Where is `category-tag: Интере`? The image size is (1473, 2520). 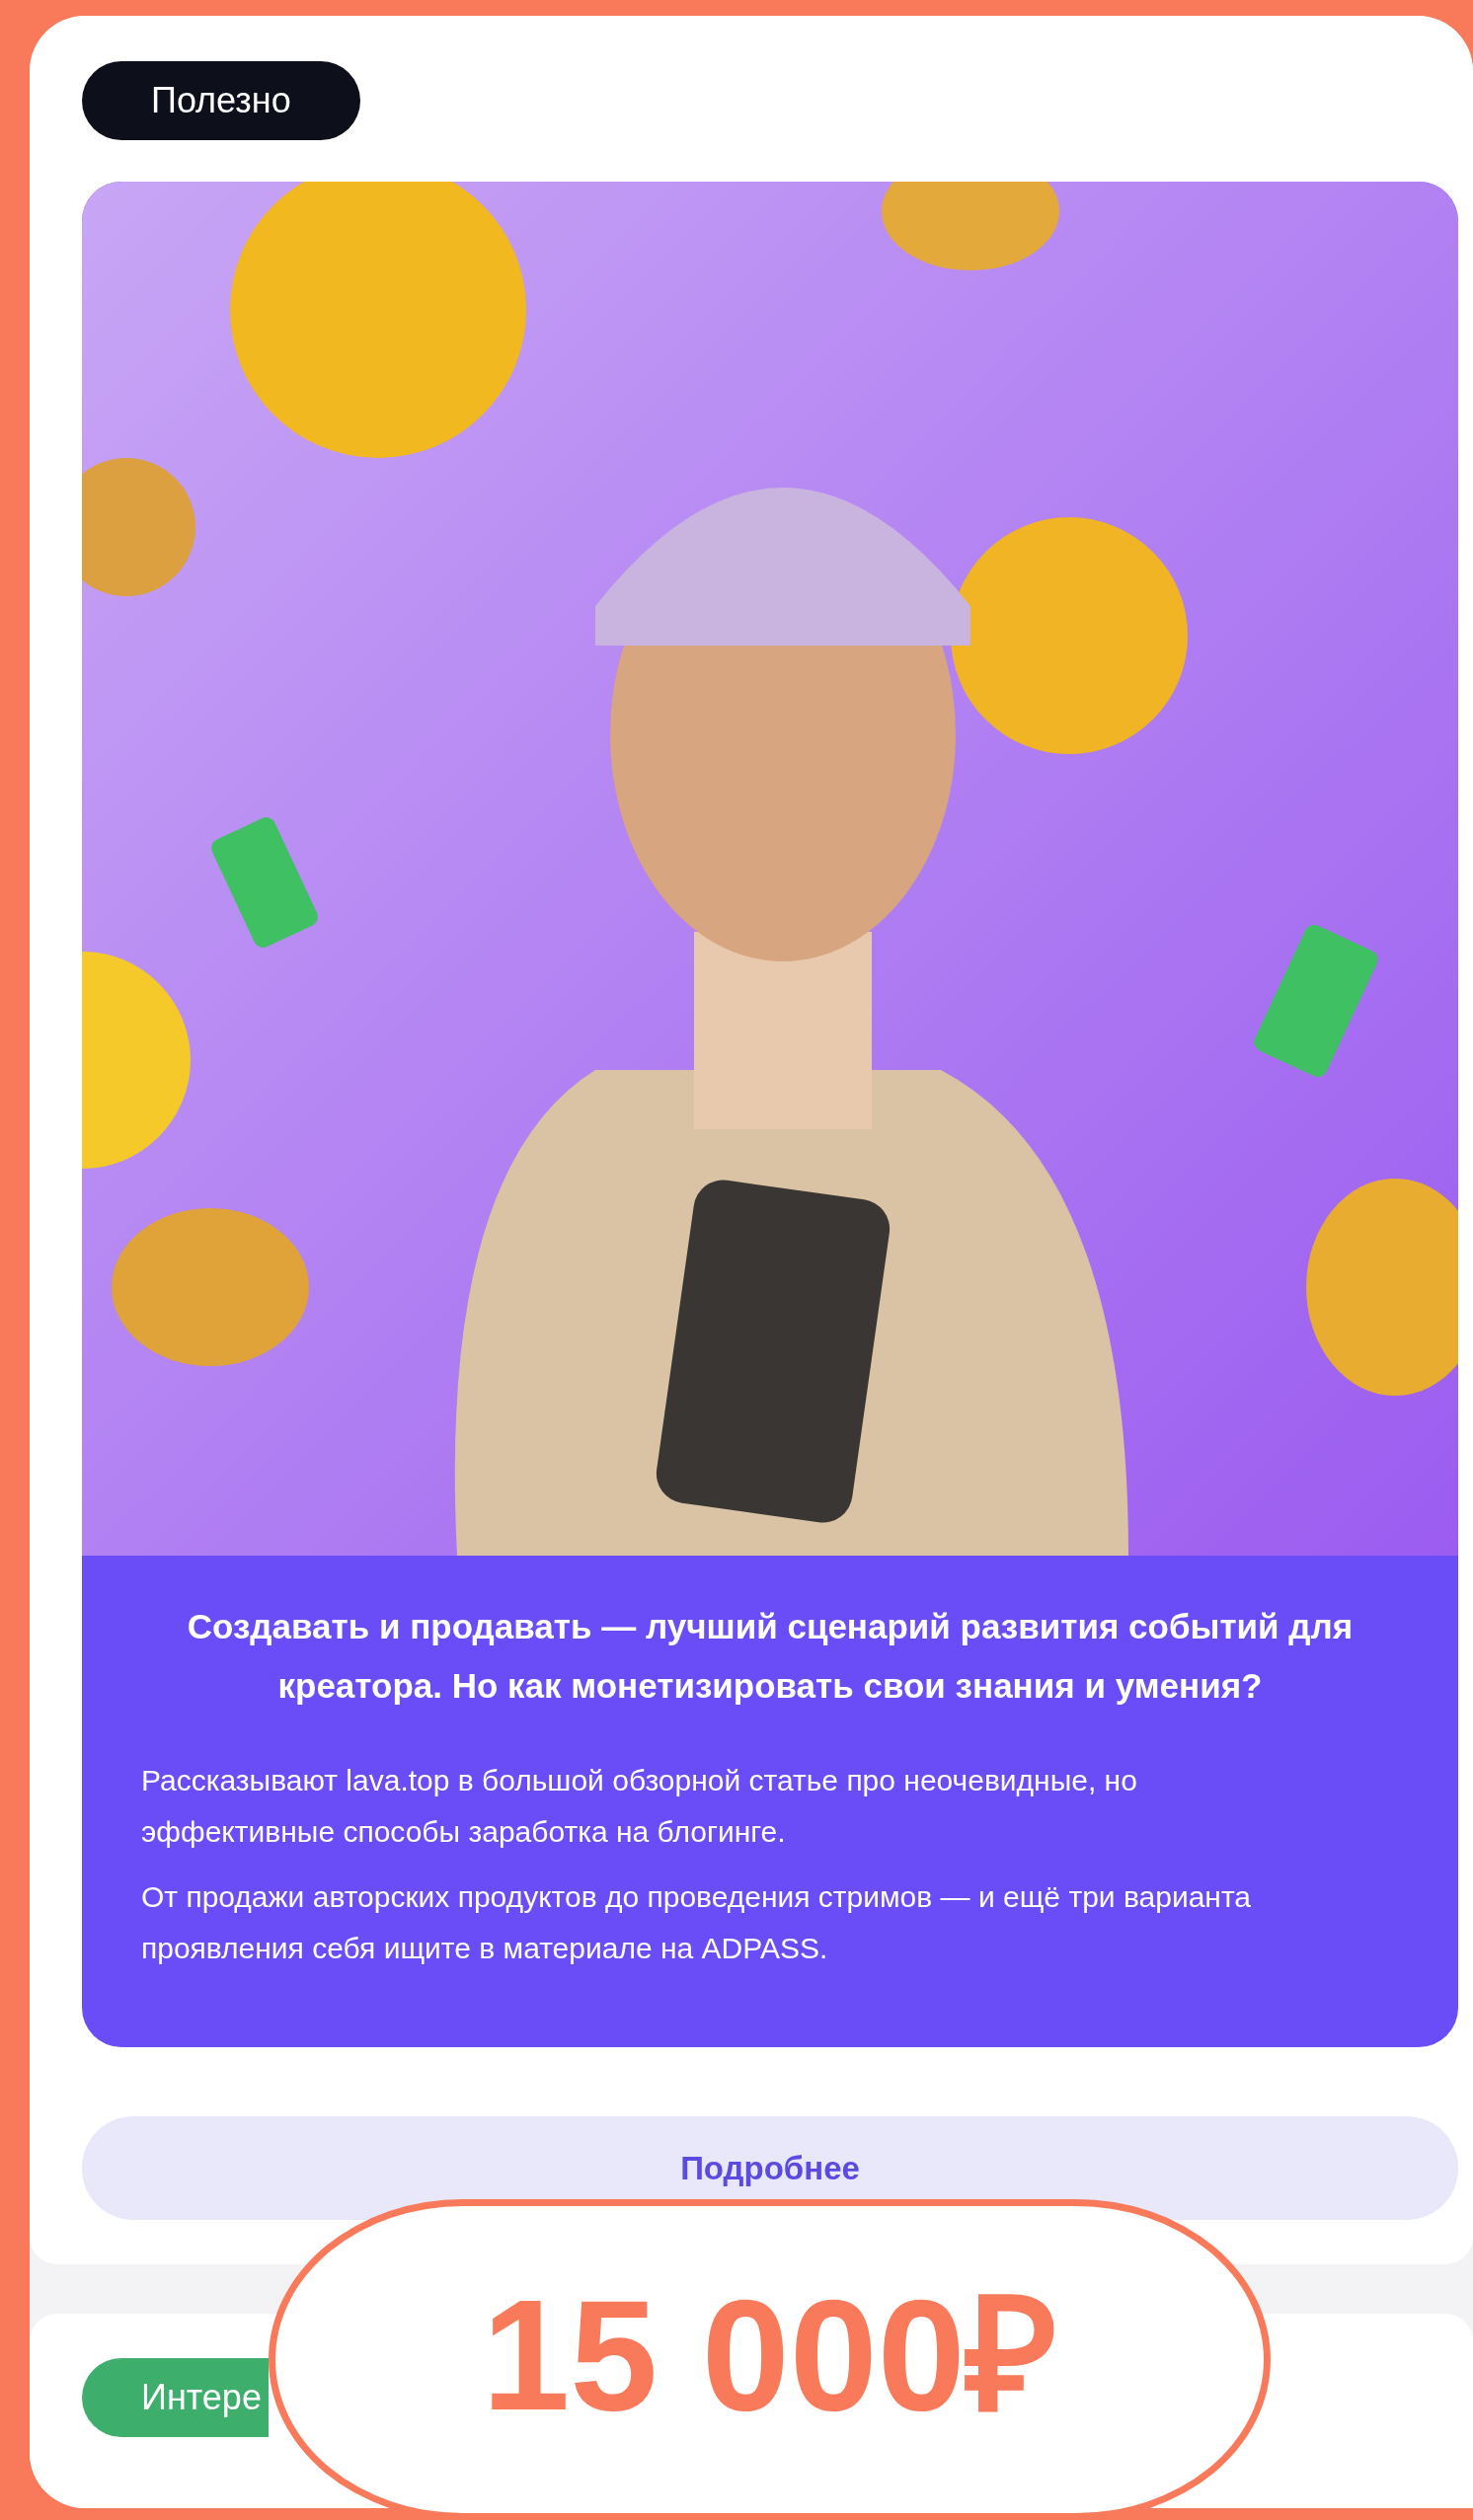
category-tag: Интере is located at coordinates (176, 2397).